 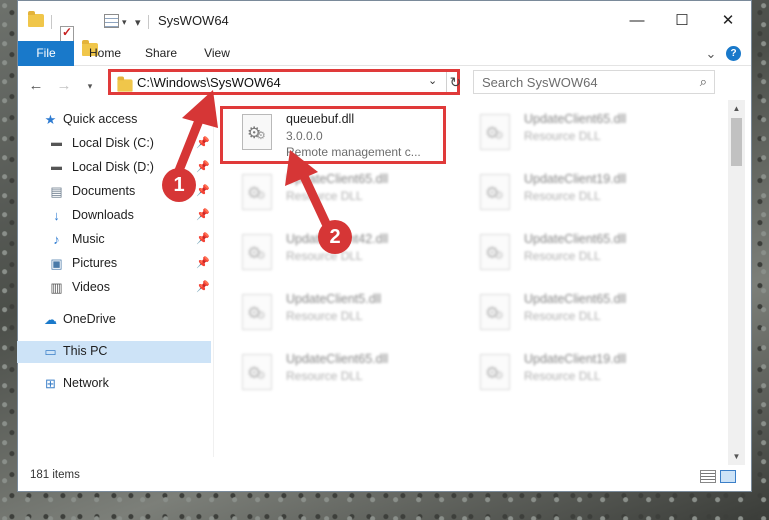 What do you see at coordinates (708, 476) in the screenshot?
I see `details-view-icon` at bounding box center [708, 476].